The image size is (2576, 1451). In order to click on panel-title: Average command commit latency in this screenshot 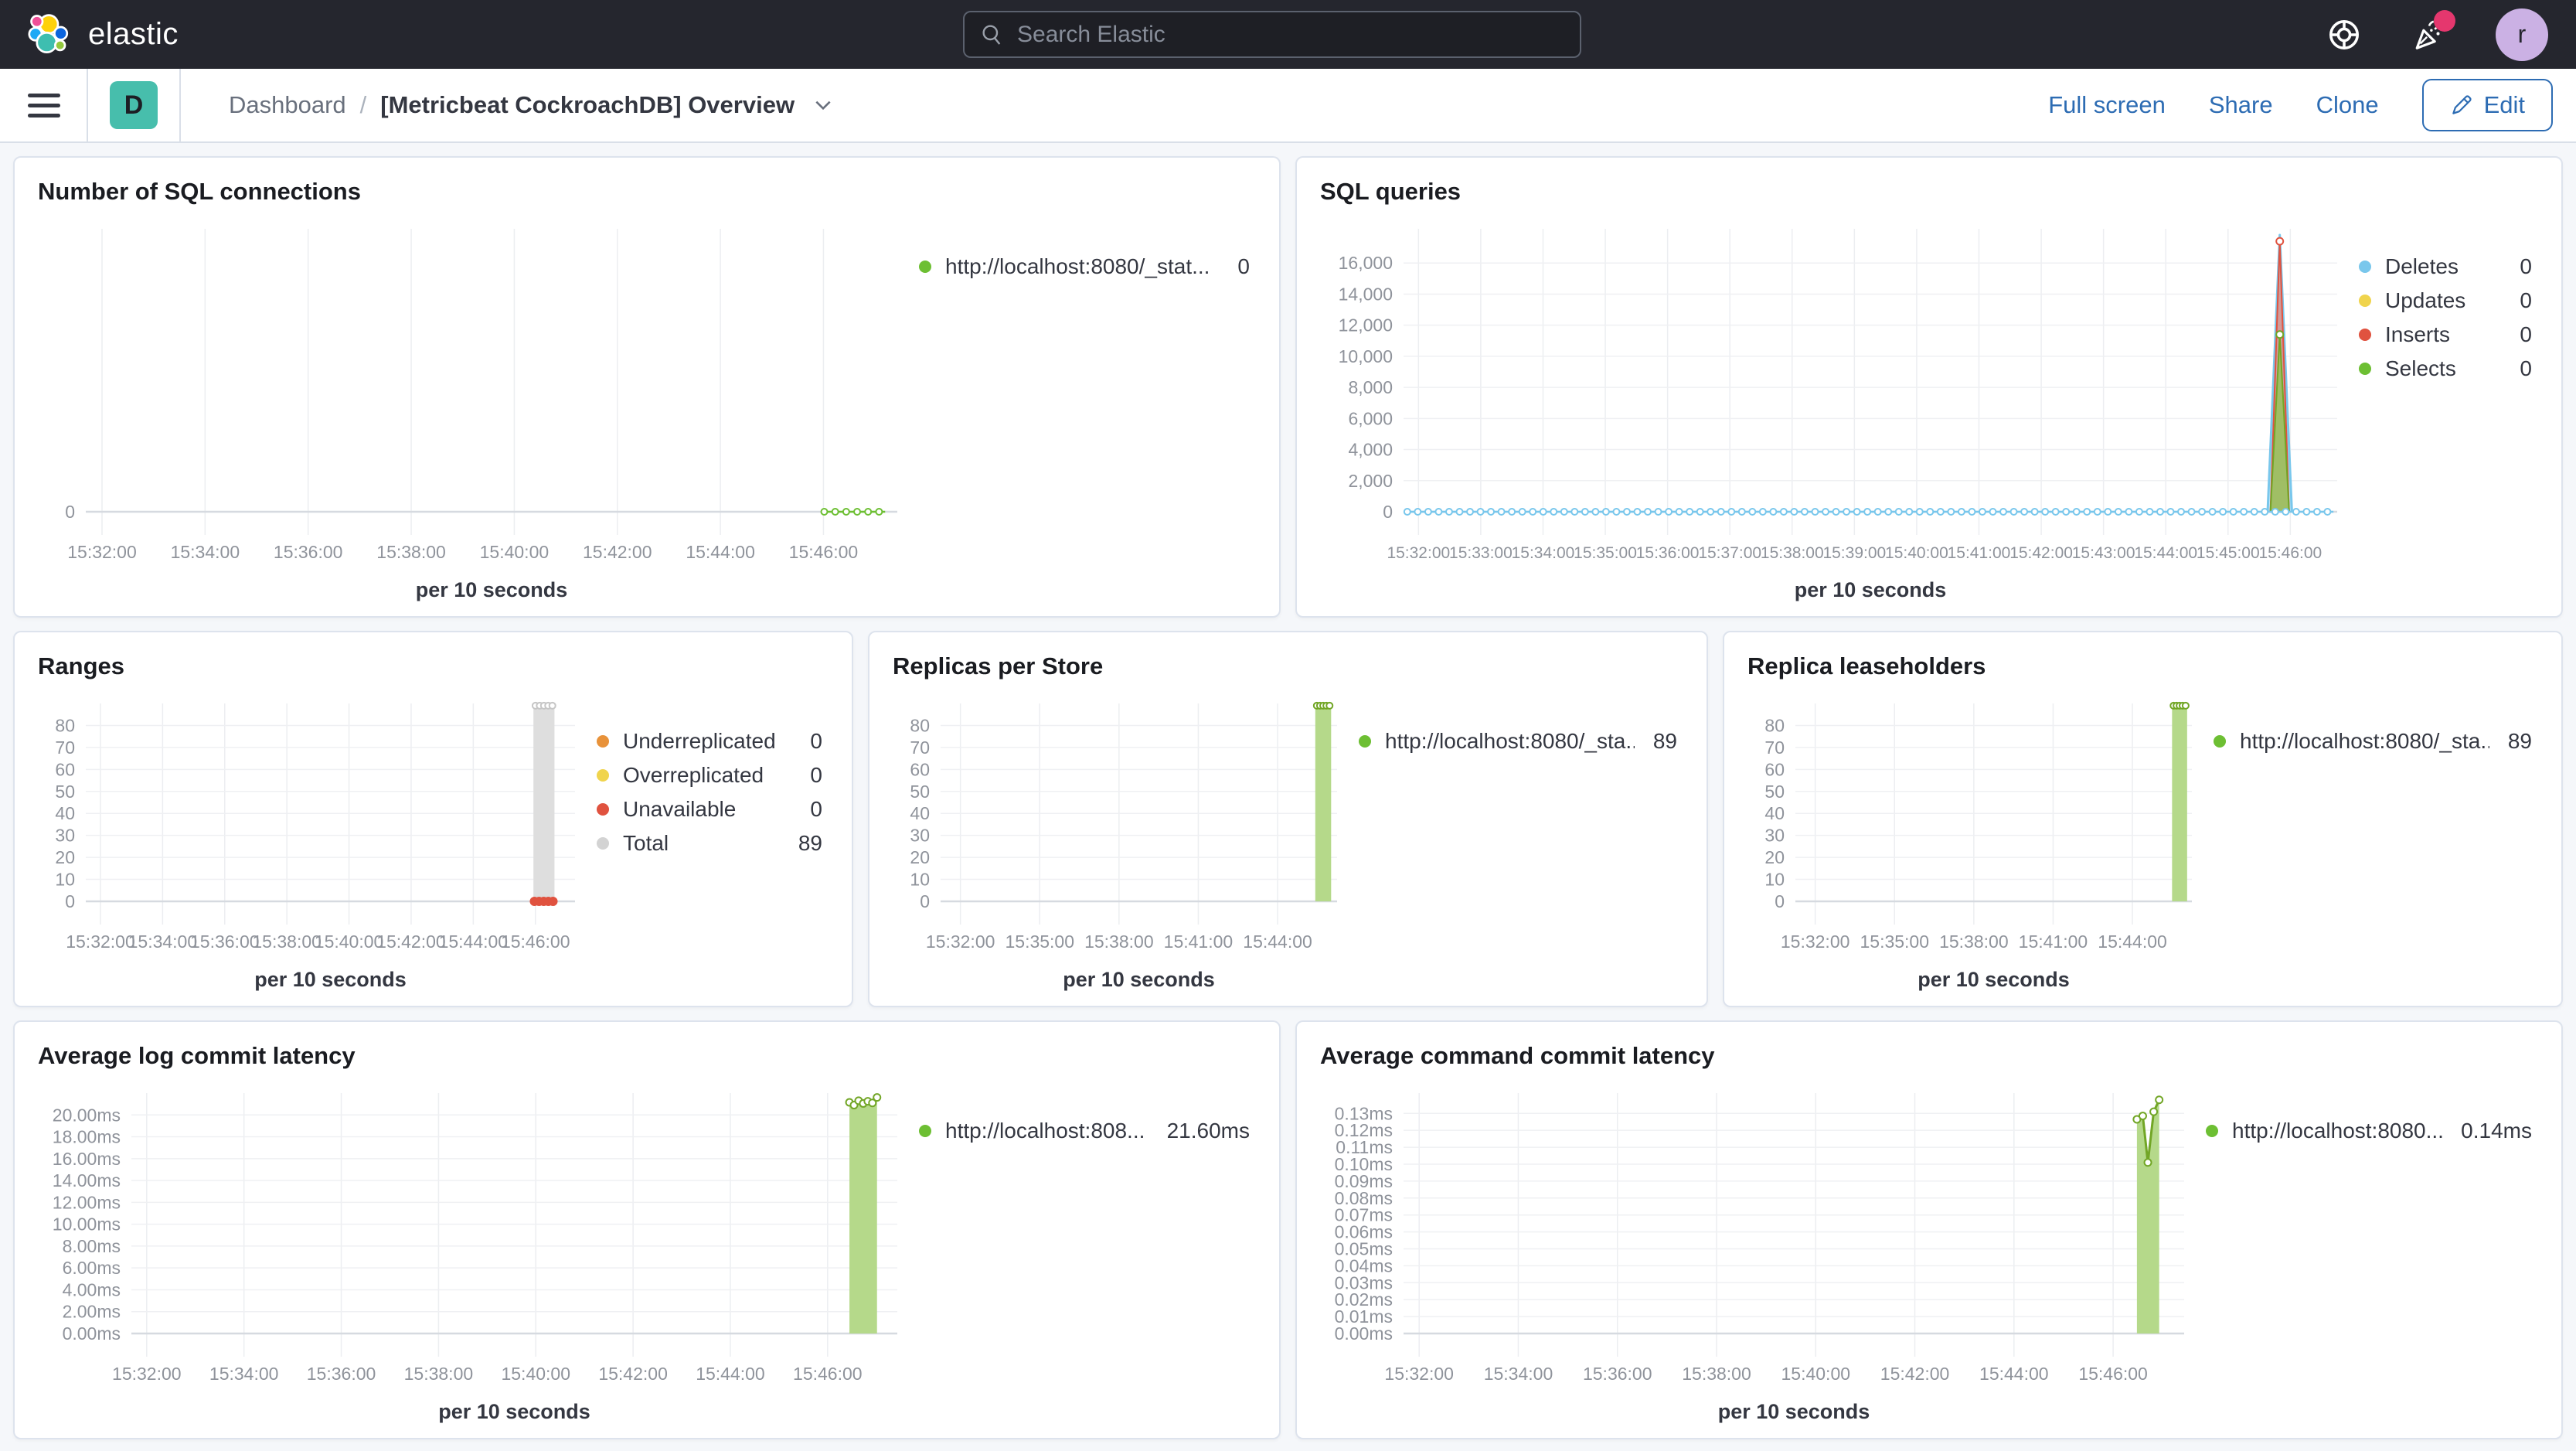, I will do `click(1517, 1055)`.